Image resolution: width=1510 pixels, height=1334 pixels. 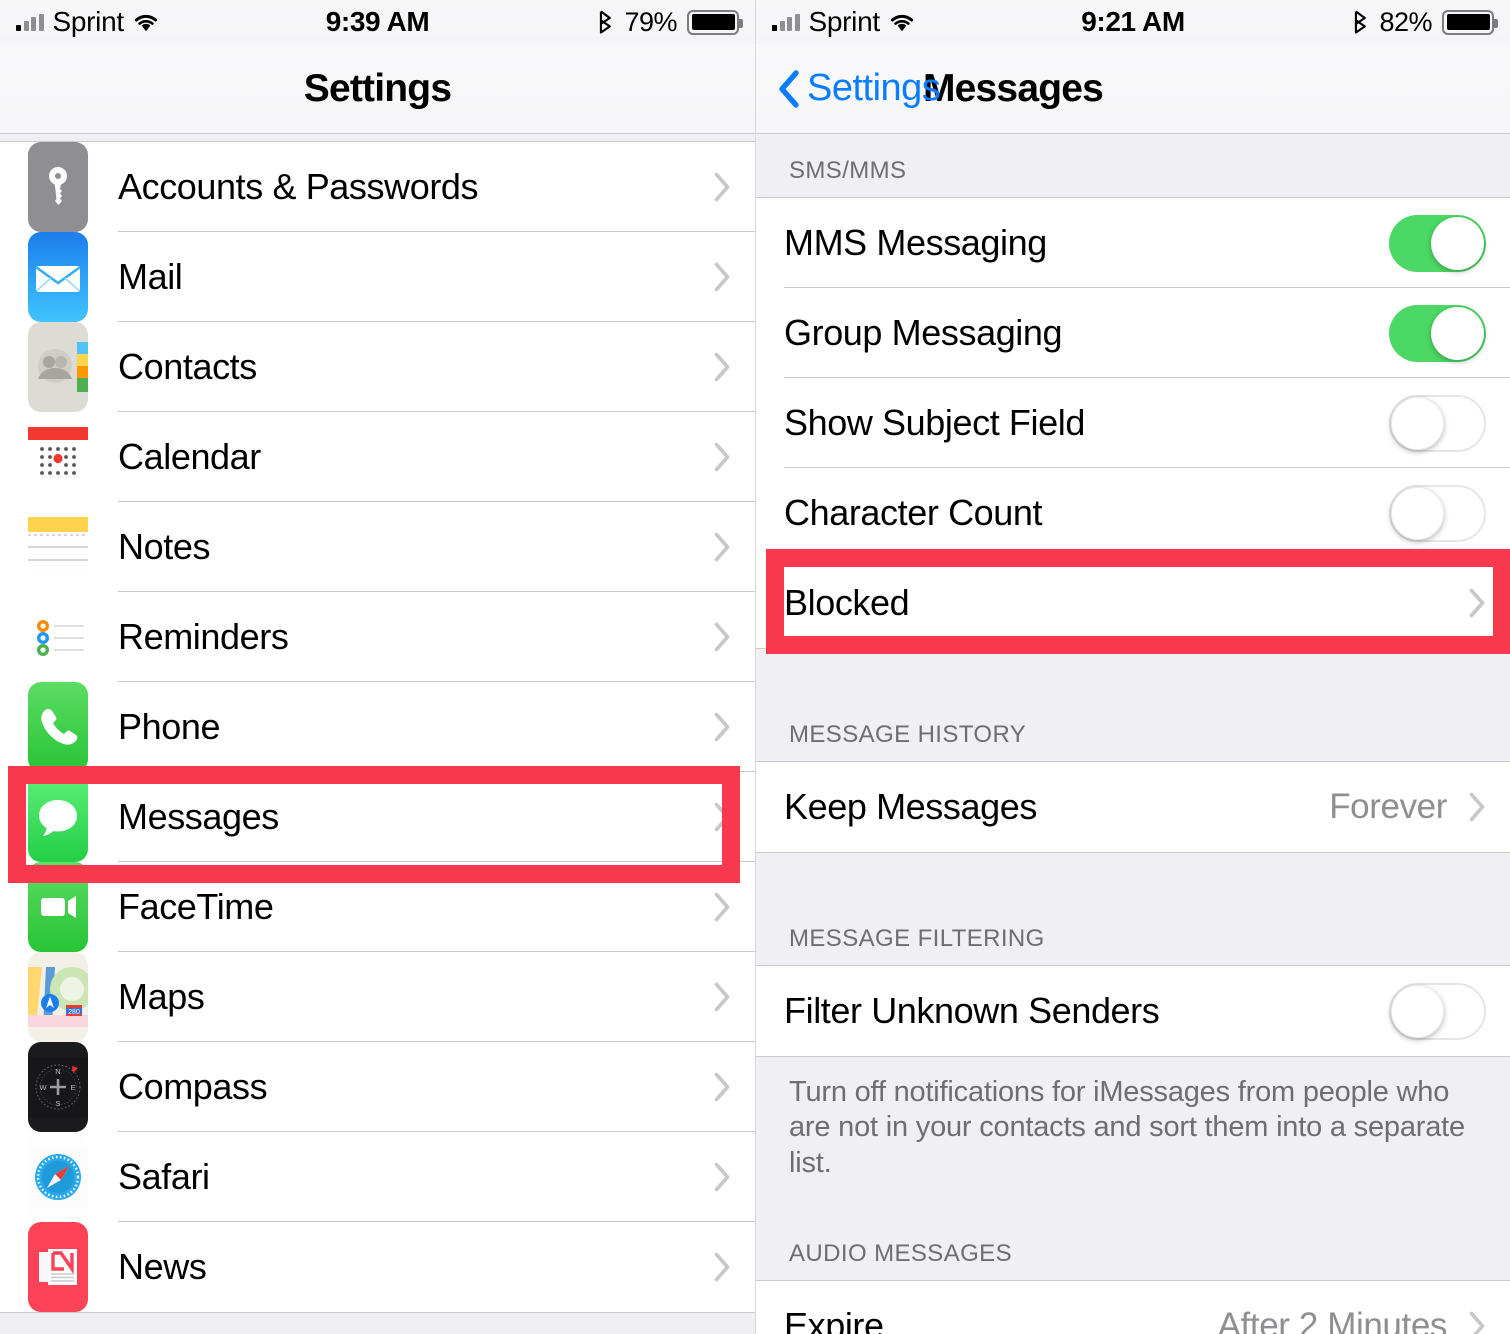 What do you see at coordinates (58, 1087) in the screenshot?
I see `compass-icon: N S E W` at bounding box center [58, 1087].